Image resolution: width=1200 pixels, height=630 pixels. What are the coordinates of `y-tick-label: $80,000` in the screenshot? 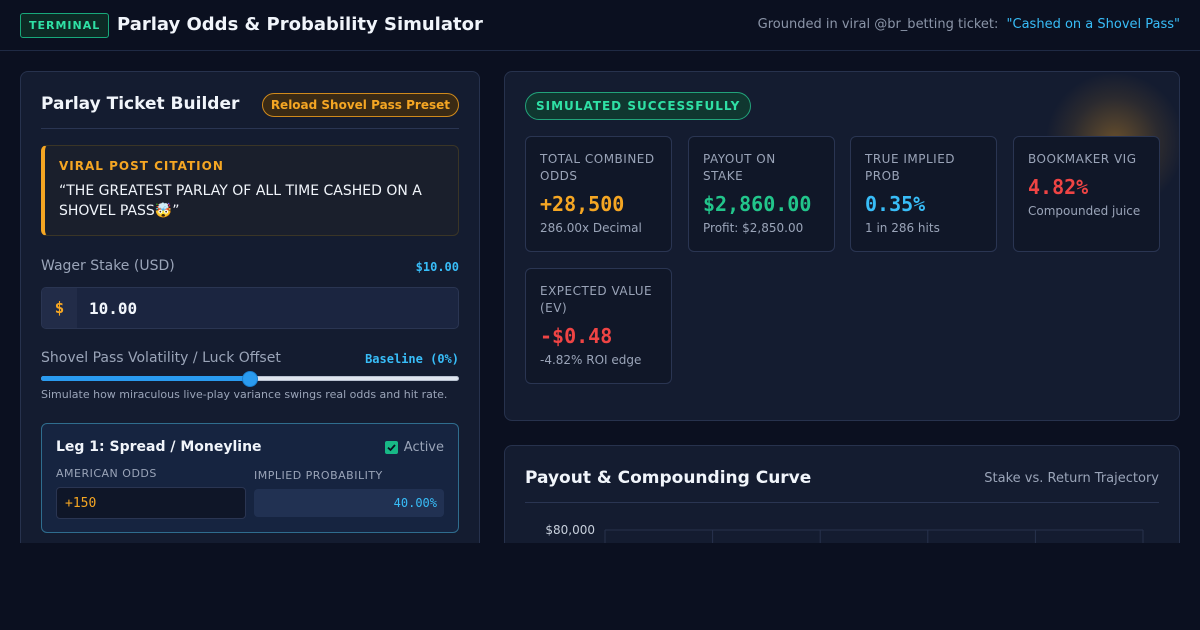 It's located at (570, 530).